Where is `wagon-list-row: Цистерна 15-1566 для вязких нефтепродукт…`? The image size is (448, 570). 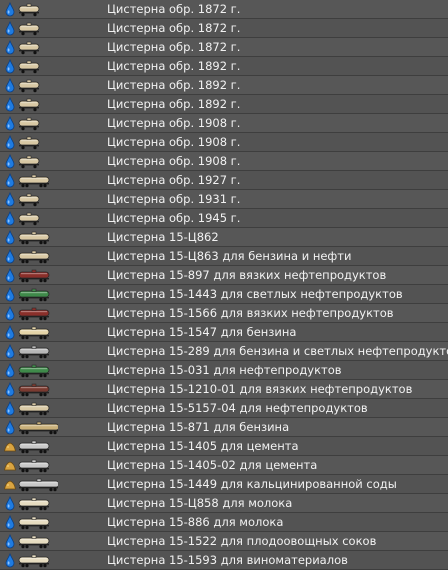 wagon-list-row: Цистерна 15-1566 для вязких нефтепродукт… is located at coordinates (224, 313).